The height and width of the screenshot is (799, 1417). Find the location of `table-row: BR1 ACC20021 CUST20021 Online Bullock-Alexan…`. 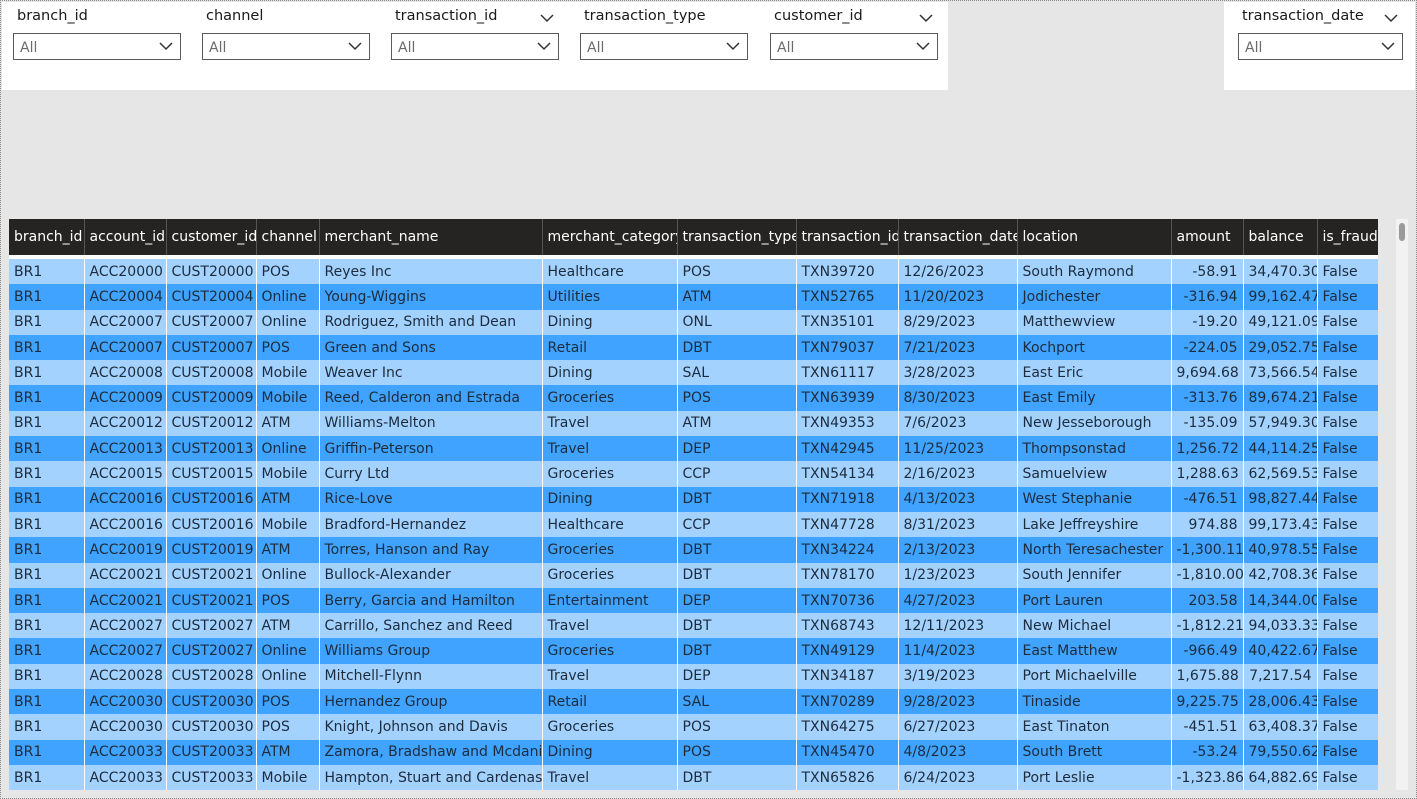

table-row: BR1 ACC20021 CUST20021 Online Bullock-Alexan… is located at coordinates (693, 575).